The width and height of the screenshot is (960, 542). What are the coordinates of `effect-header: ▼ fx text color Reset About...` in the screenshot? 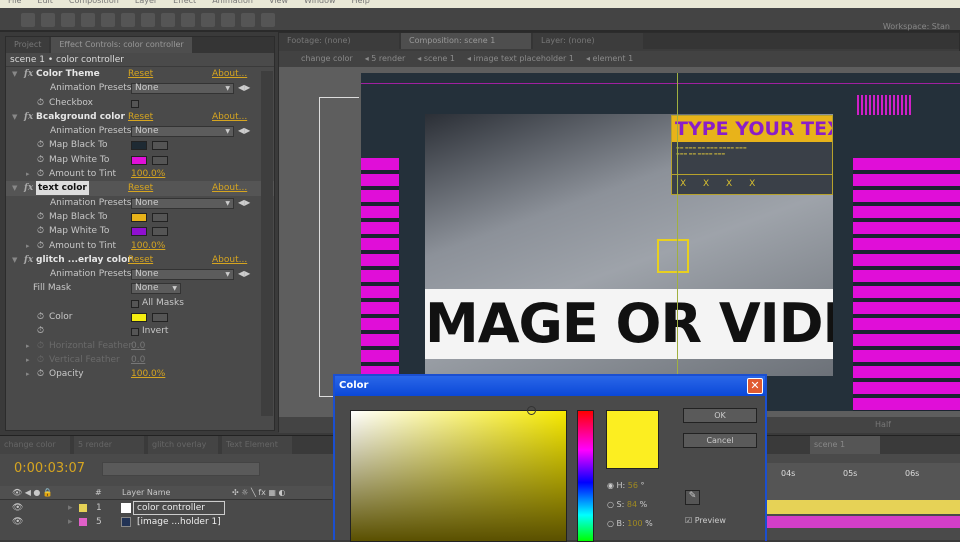 It's located at (140, 188).